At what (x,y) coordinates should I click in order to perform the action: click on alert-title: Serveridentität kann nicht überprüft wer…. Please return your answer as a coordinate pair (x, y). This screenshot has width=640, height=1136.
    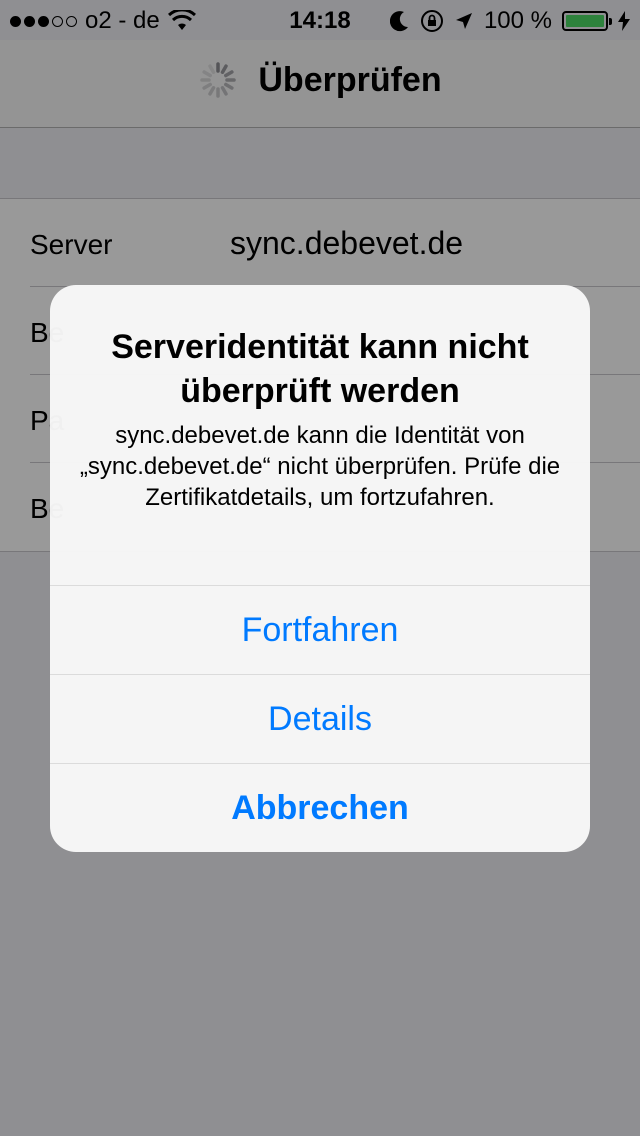
    Looking at the image, I should click on (320, 369).